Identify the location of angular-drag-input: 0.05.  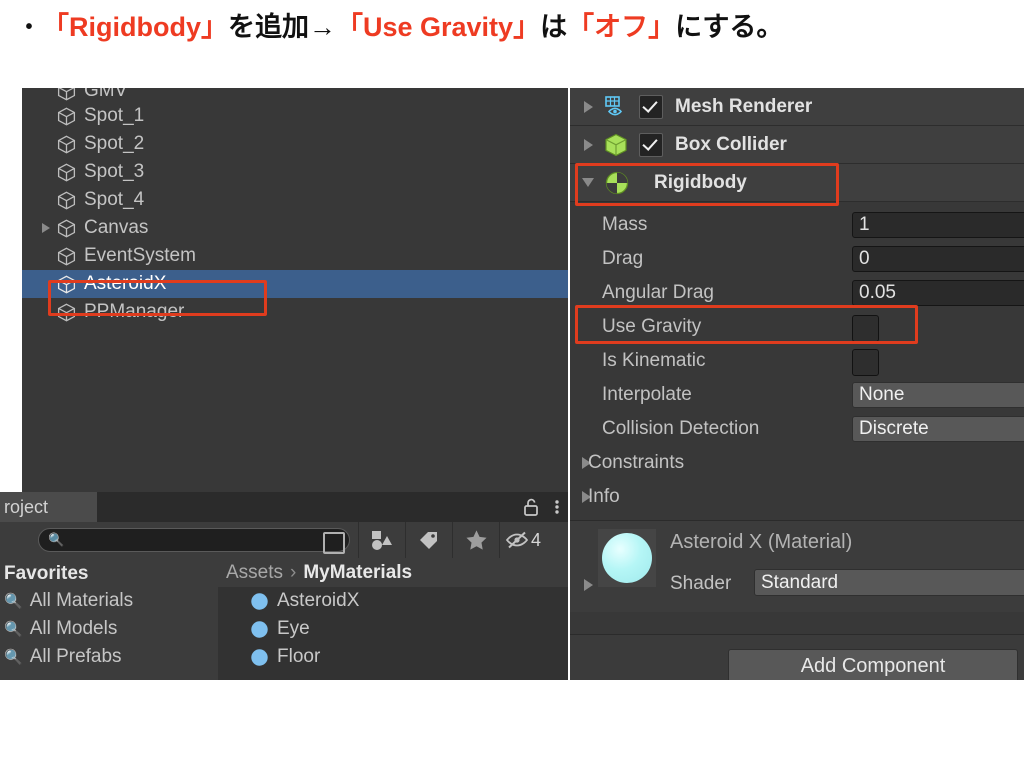
(938, 293).